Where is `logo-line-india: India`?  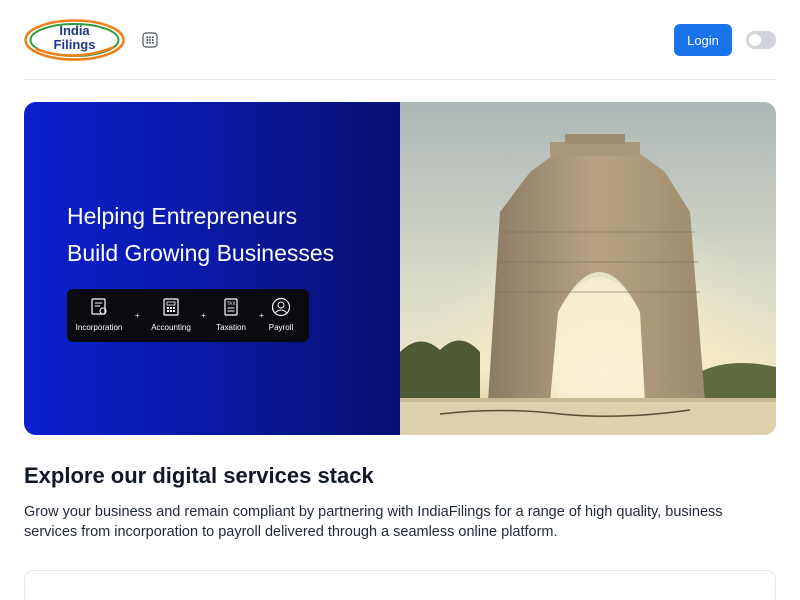 logo-line-india: India is located at coordinates (74, 30).